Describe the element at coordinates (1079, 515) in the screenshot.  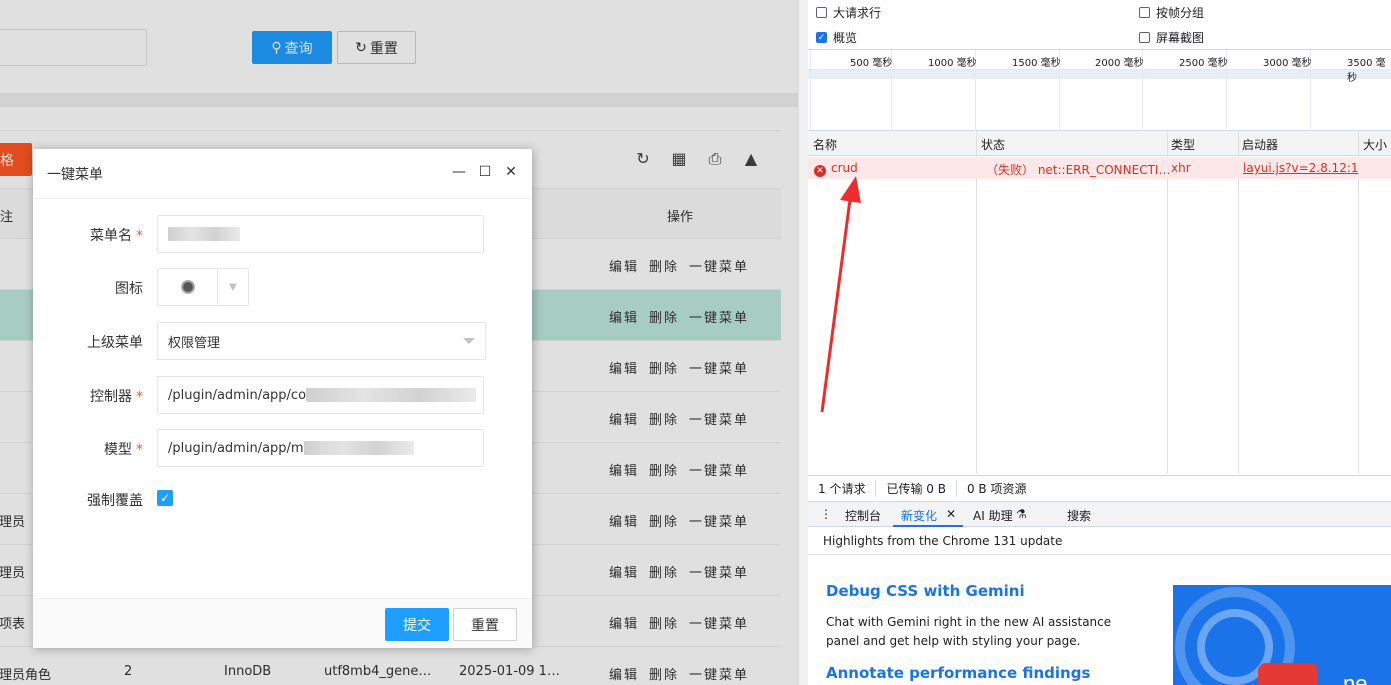
I see `tab-search: 搜索` at that location.